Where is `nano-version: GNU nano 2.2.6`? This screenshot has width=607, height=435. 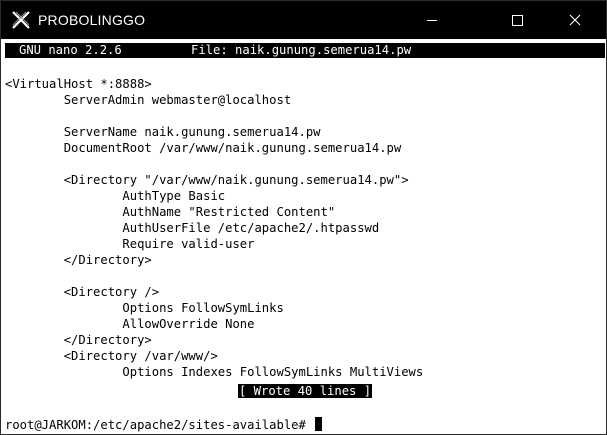 nano-version: GNU nano 2.2.6 is located at coordinates (70, 50).